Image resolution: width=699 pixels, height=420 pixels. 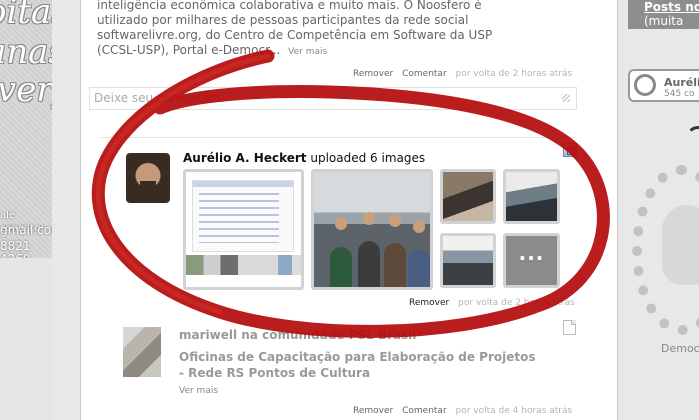 I want to click on previous-item-more-link: Ver mais, so click(x=307, y=52).